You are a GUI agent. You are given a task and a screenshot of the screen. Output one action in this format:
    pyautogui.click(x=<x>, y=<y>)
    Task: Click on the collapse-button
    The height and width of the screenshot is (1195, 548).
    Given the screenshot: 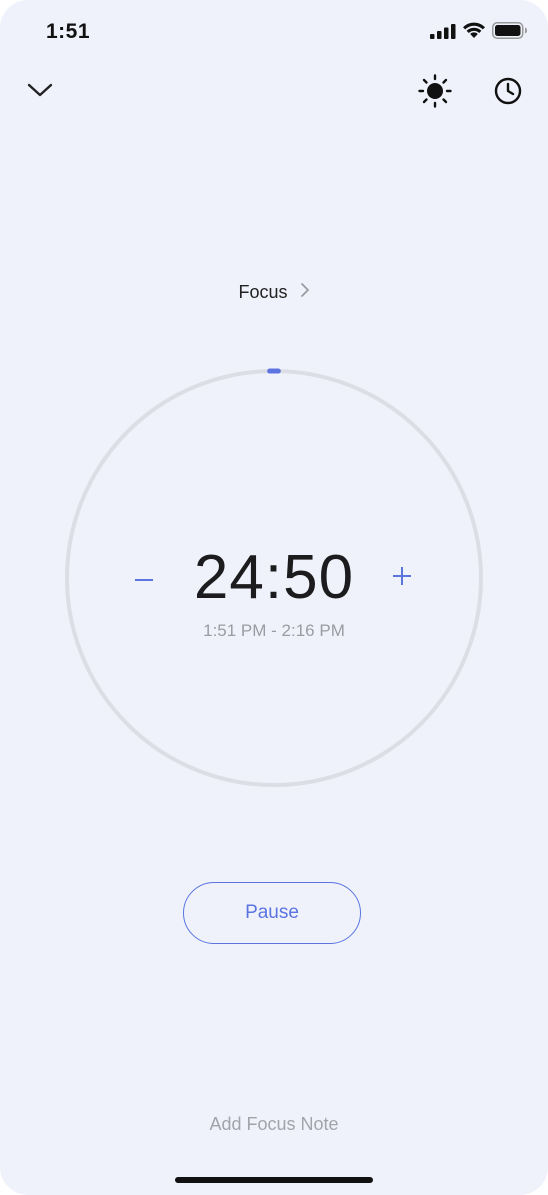 What is the action you would take?
    pyautogui.click(x=40, y=92)
    